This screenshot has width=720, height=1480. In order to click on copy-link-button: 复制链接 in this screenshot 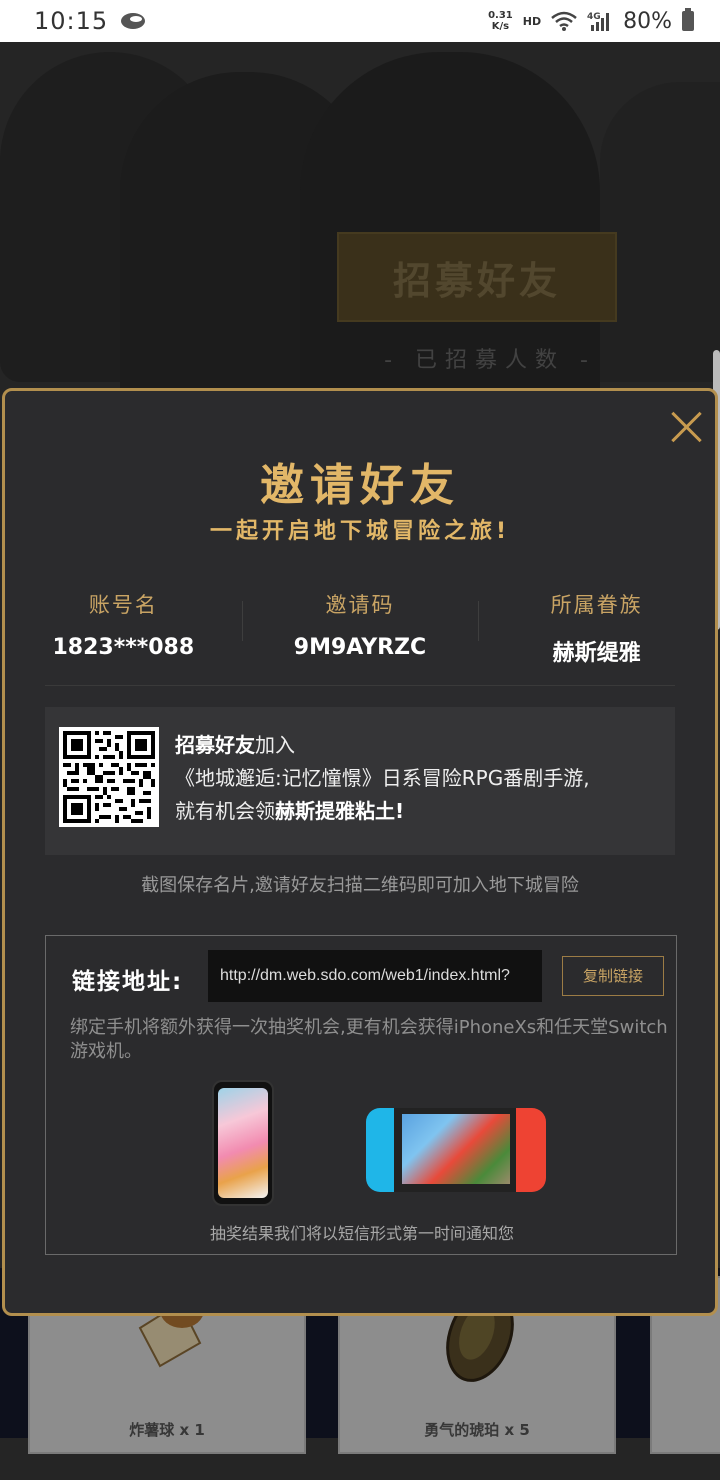, I will do `click(613, 976)`.